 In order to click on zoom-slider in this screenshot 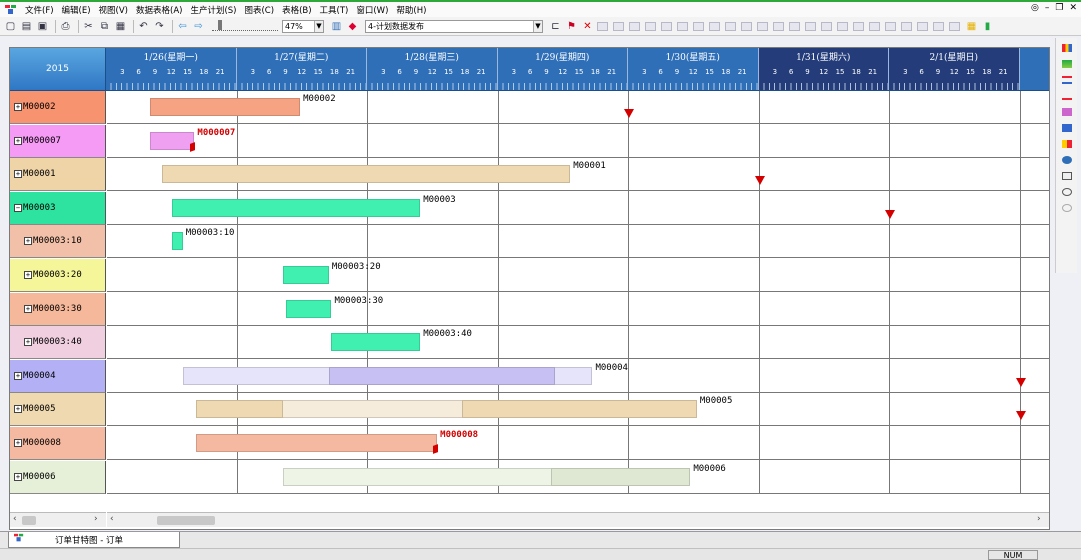, I will do `click(245, 25)`.